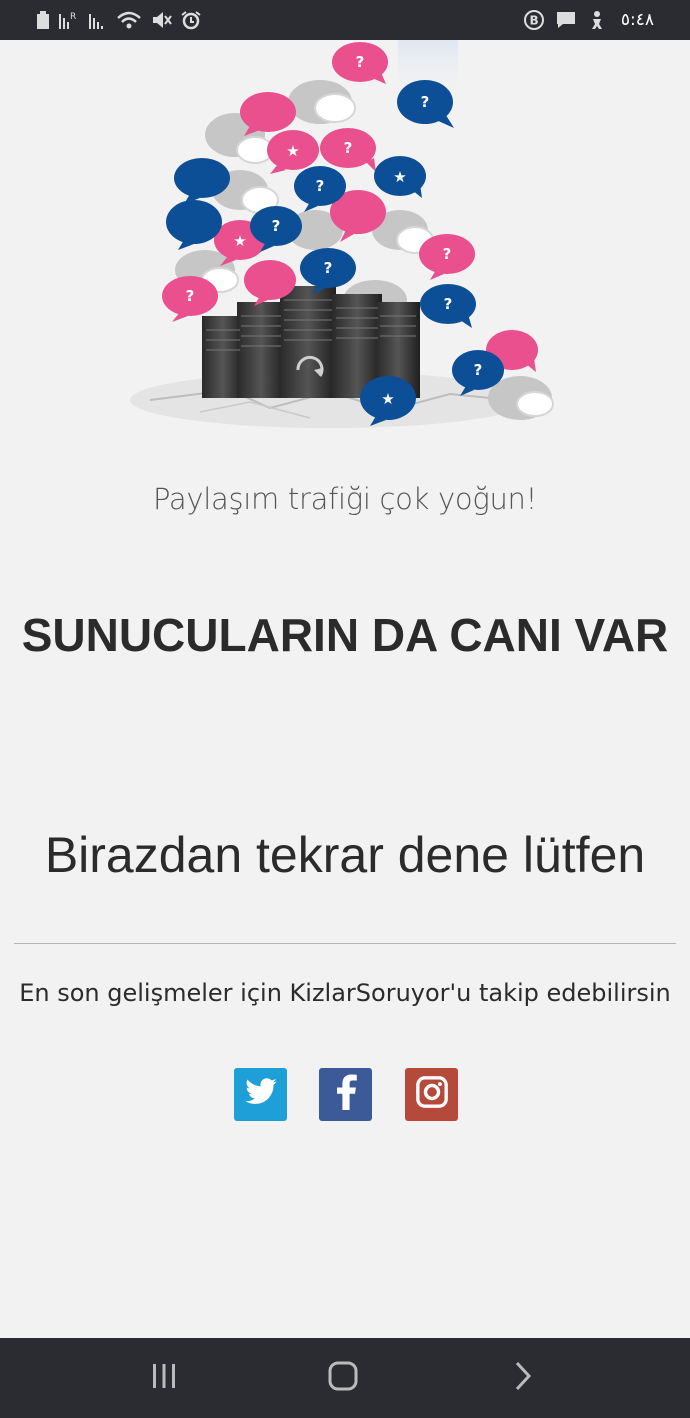 Image resolution: width=690 pixels, height=1418 pixels. I want to click on social-links, so click(345, 1095).